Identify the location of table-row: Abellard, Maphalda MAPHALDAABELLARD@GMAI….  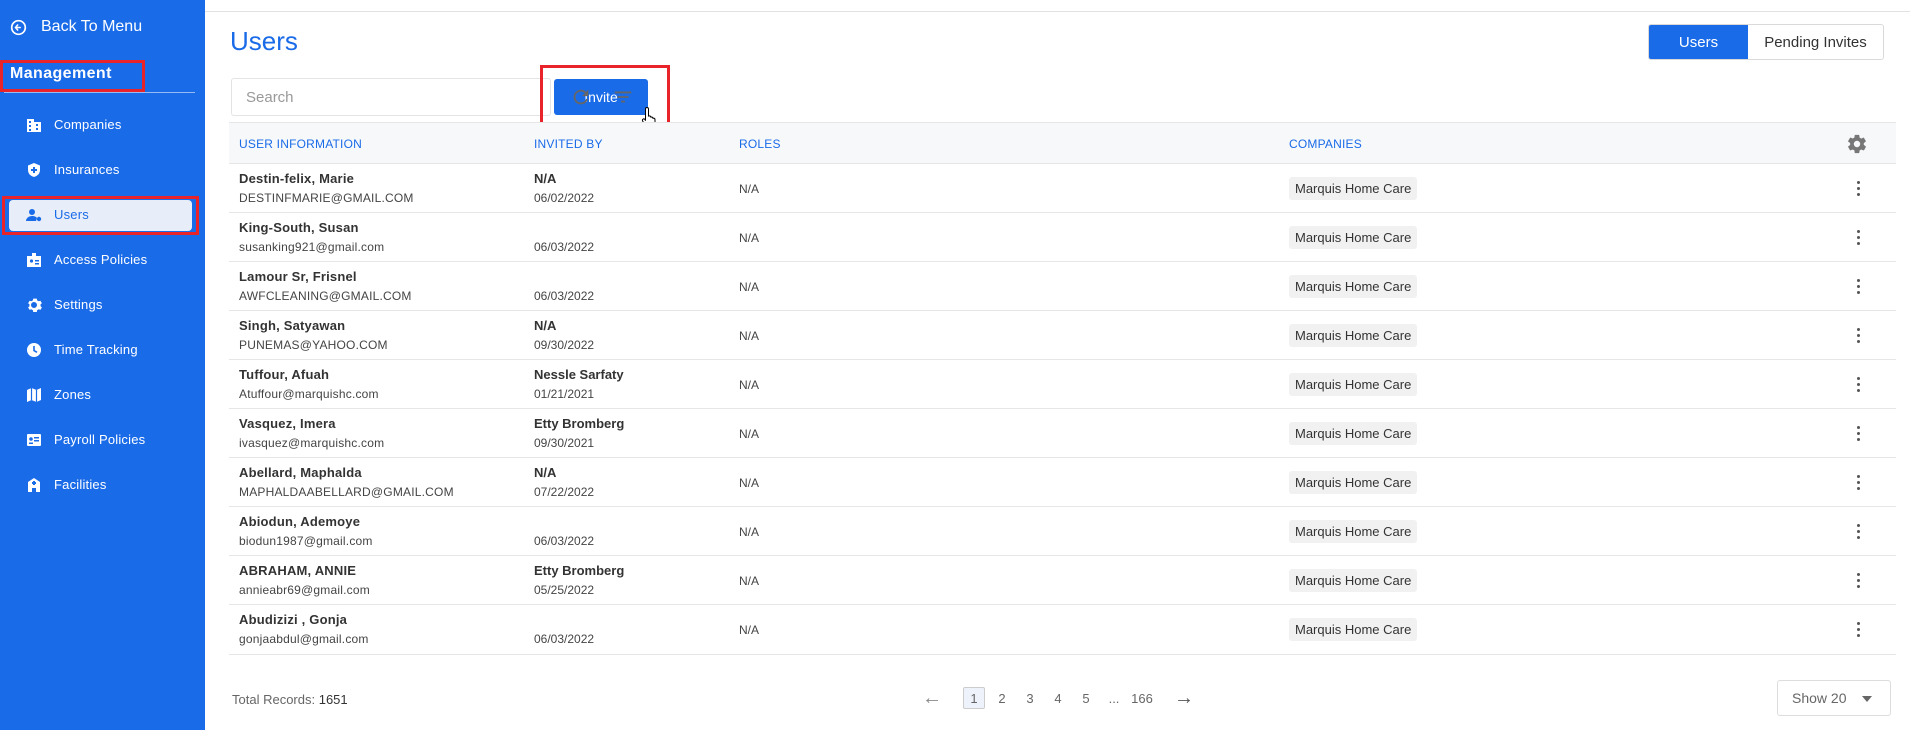
(1062, 482).